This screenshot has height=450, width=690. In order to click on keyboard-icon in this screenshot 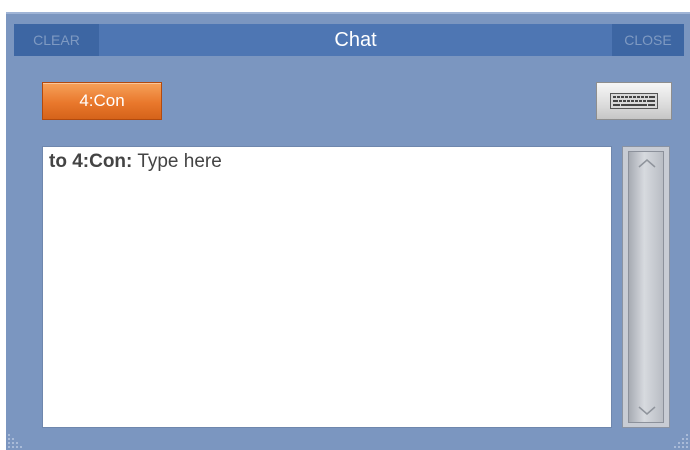, I will do `click(634, 101)`.